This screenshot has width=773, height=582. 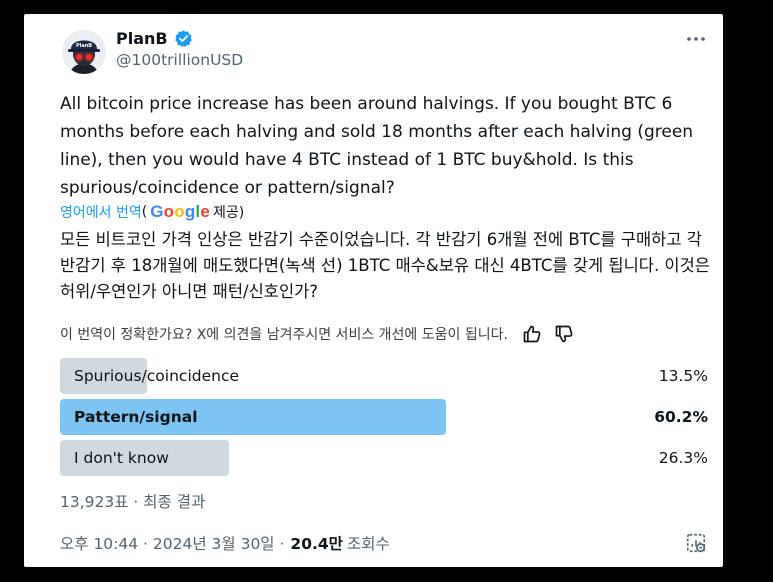 I want to click on view-count-label: 조회수, so click(x=368, y=544).